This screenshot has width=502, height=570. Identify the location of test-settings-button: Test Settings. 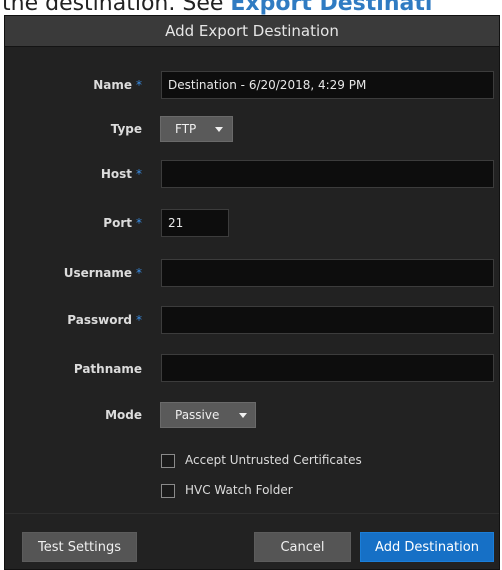
(79, 547).